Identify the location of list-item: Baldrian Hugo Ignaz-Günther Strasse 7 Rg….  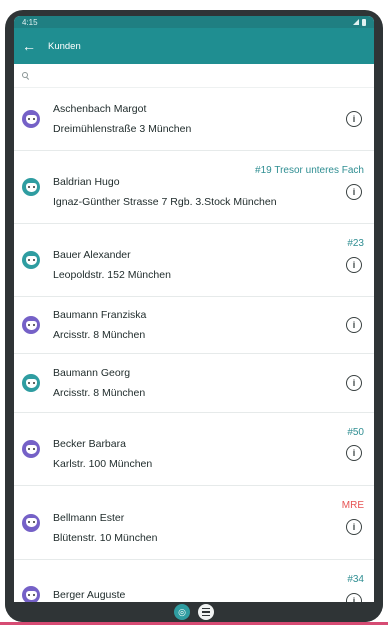
(194, 187).